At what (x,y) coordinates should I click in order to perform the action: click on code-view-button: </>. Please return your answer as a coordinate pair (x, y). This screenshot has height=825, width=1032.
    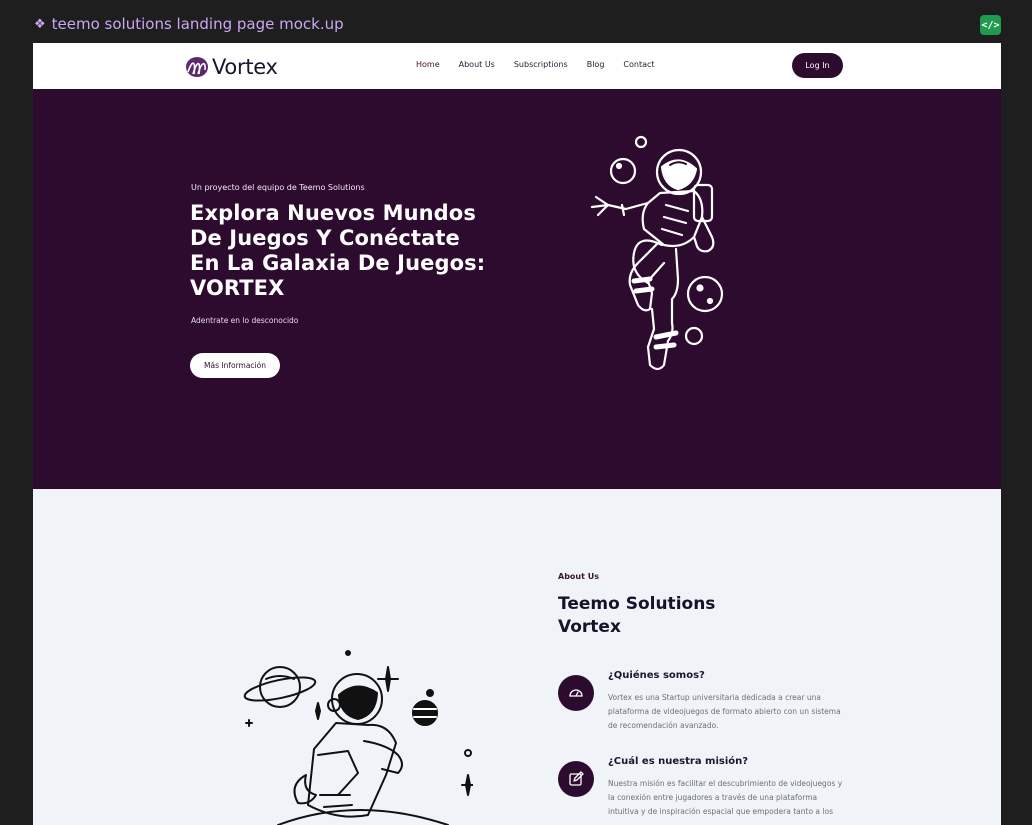
    Looking at the image, I should click on (990, 25).